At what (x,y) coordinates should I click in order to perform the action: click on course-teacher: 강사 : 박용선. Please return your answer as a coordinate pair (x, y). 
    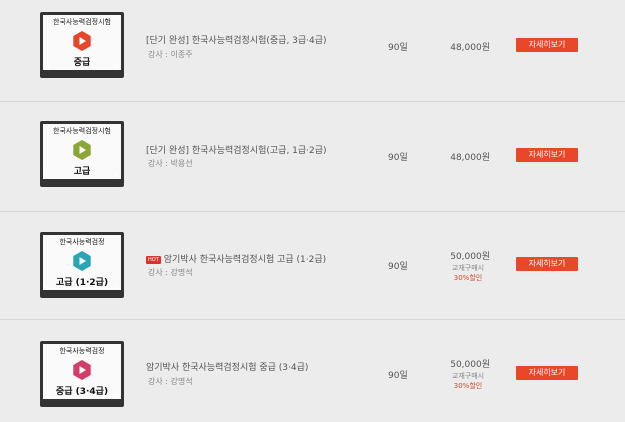
    Looking at the image, I should click on (170, 163).